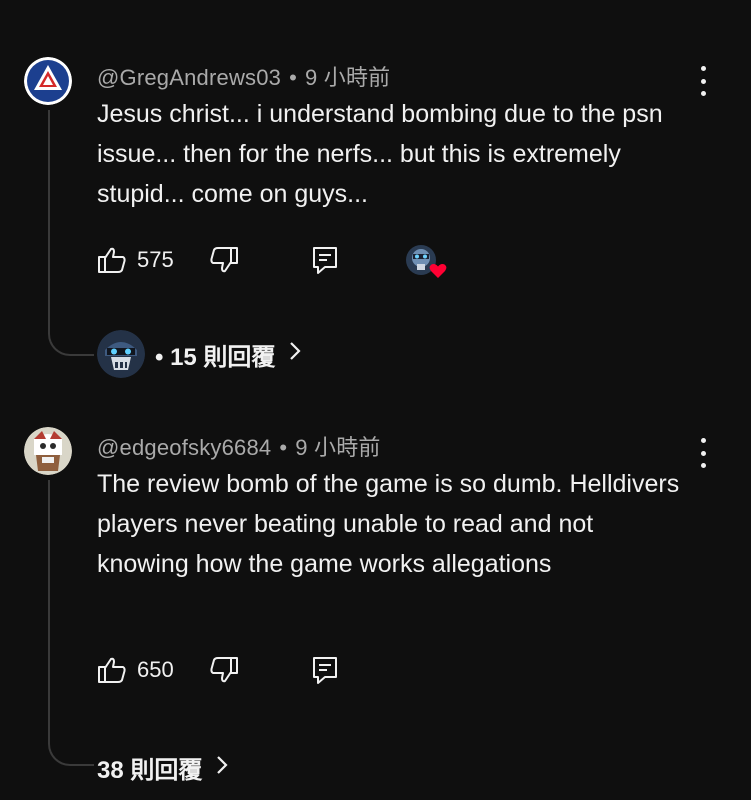 The height and width of the screenshot is (800, 751). What do you see at coordinates (155, 259) in the screenshot?
I see `like-count: 575` at bounding box center [155, 259].